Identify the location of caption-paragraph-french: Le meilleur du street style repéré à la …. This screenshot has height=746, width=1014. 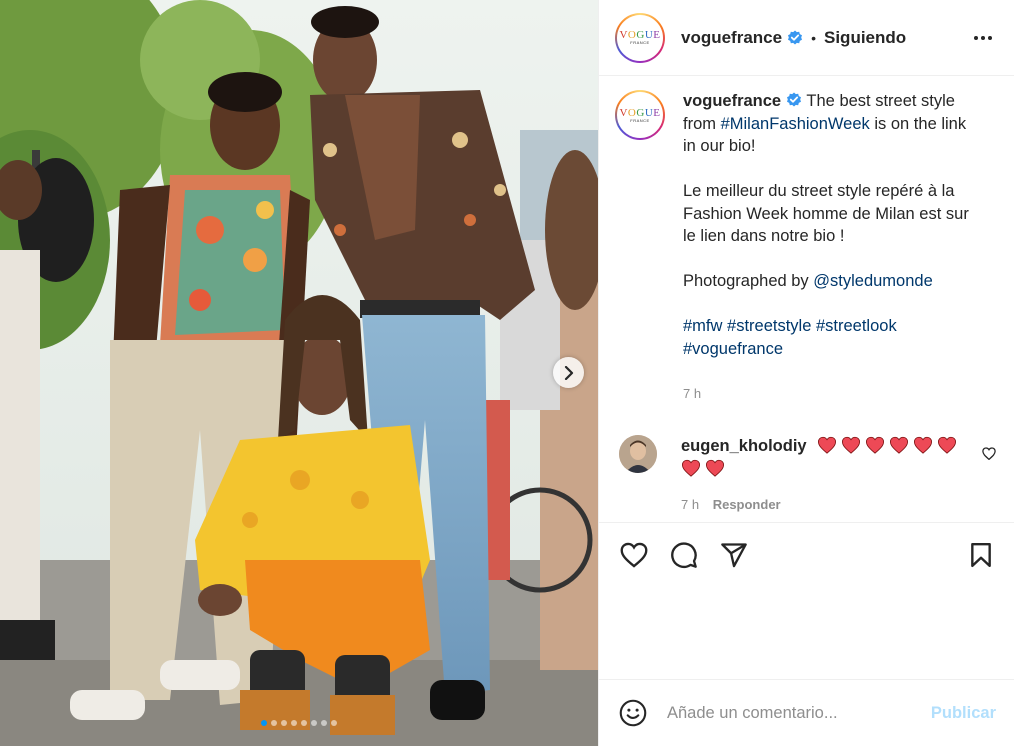
(826, 213).